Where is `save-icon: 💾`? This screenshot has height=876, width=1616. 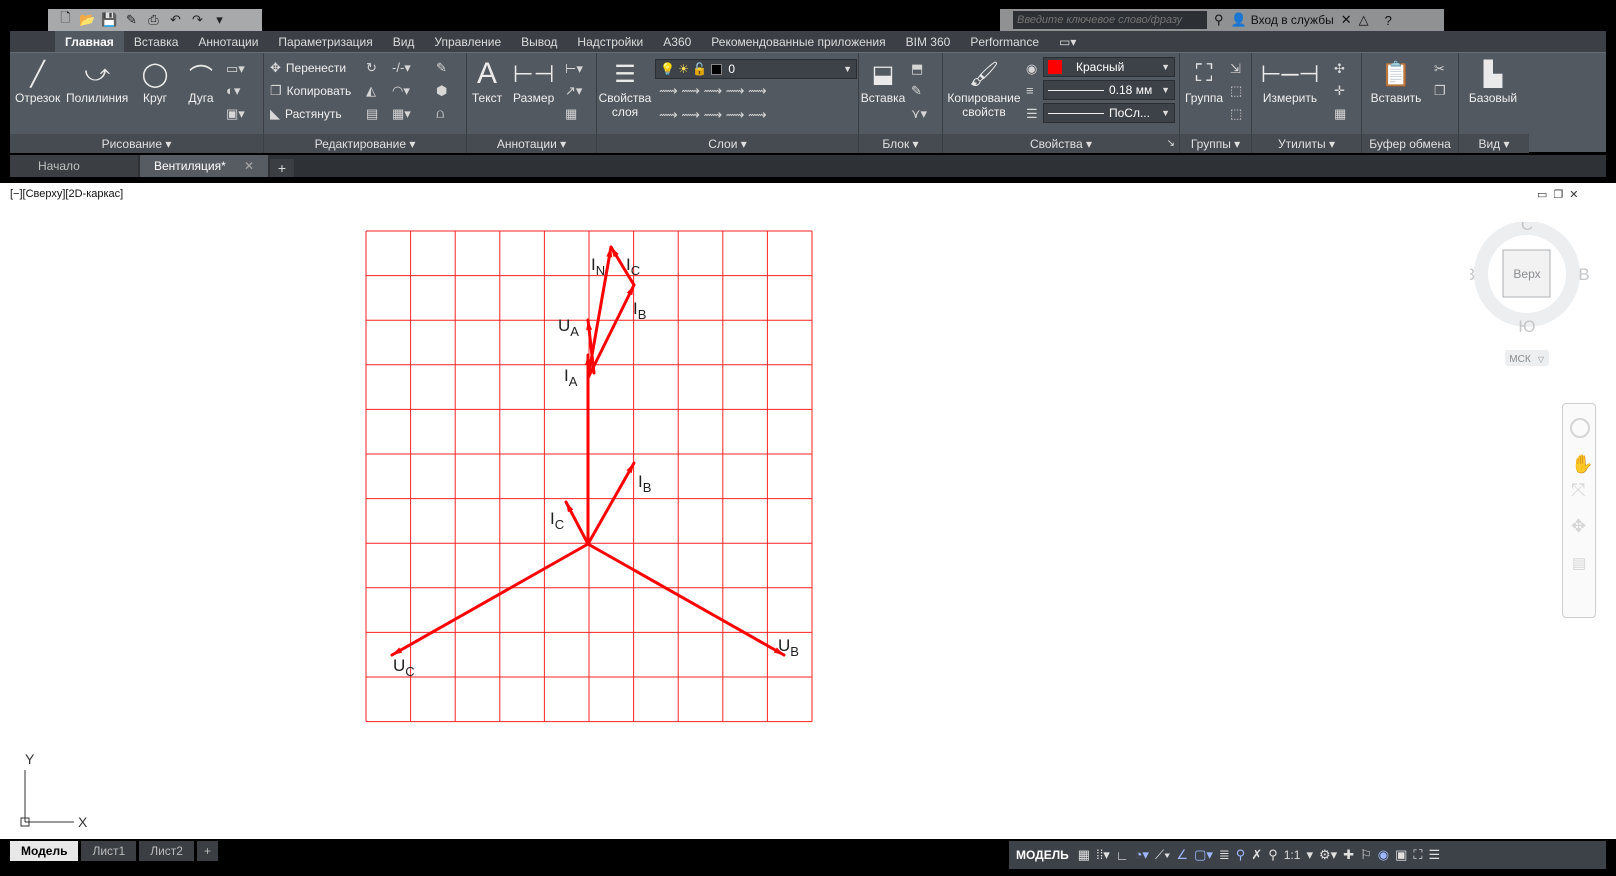 save-icon: 💾 is located at coordinates (109, 20).